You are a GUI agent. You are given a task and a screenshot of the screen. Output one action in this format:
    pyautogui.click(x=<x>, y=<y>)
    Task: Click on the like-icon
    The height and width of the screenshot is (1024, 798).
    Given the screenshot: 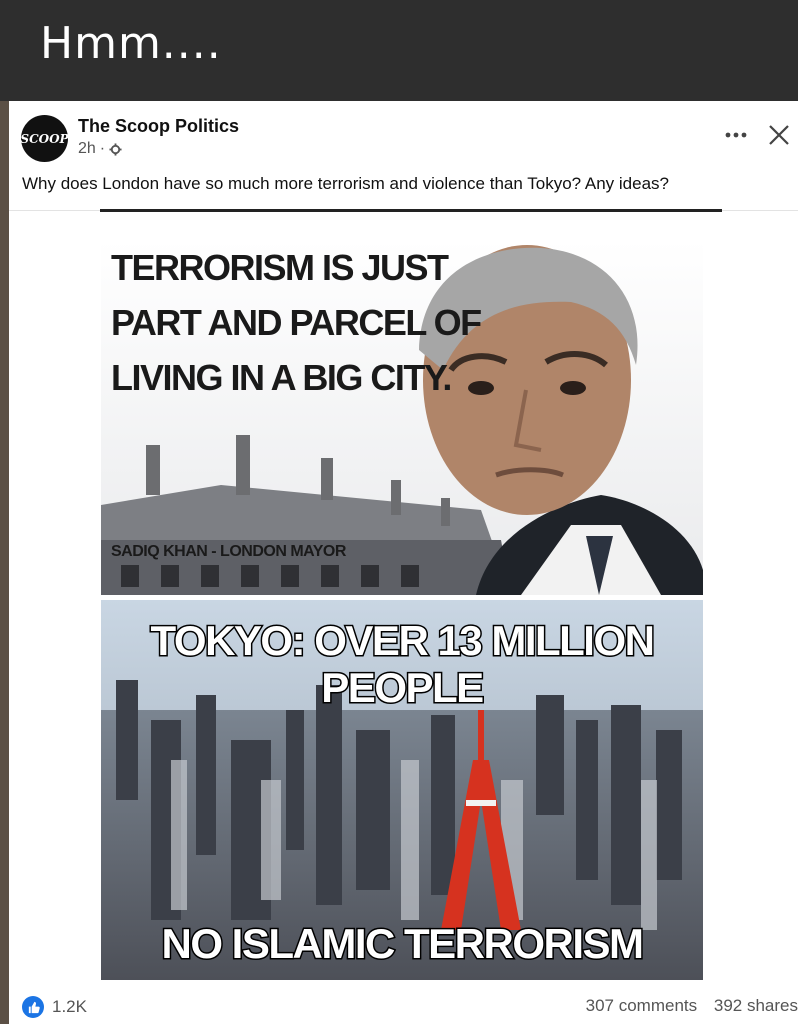 What is the action you would take?
    pyautogui.click(x=33, y=1007)
    